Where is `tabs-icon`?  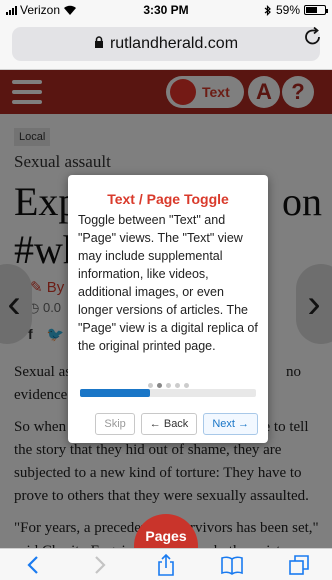
tabs-icon is located at coordinates (299, 565).